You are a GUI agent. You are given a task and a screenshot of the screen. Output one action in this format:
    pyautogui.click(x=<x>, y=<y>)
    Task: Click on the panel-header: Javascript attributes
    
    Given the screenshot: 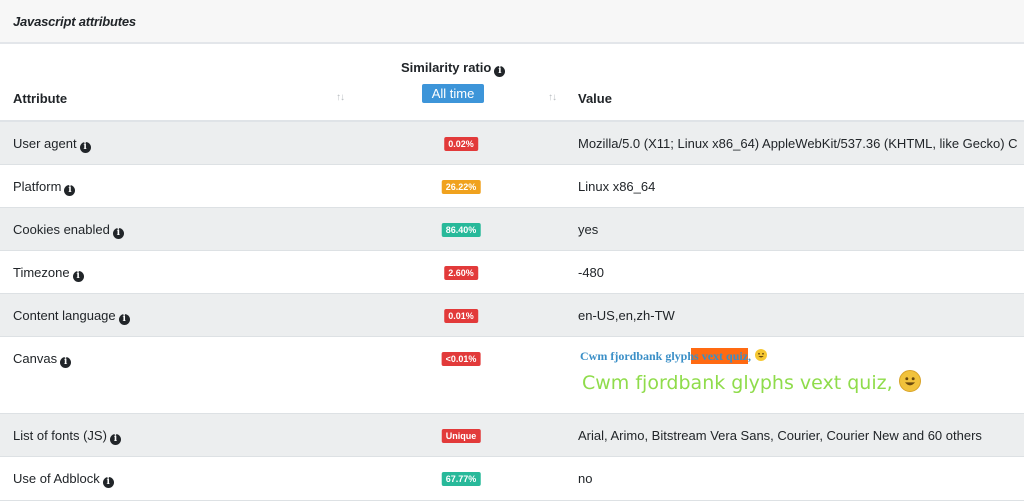 What is the action you would take?
    pyautogui.click(x=512, y=22)
    